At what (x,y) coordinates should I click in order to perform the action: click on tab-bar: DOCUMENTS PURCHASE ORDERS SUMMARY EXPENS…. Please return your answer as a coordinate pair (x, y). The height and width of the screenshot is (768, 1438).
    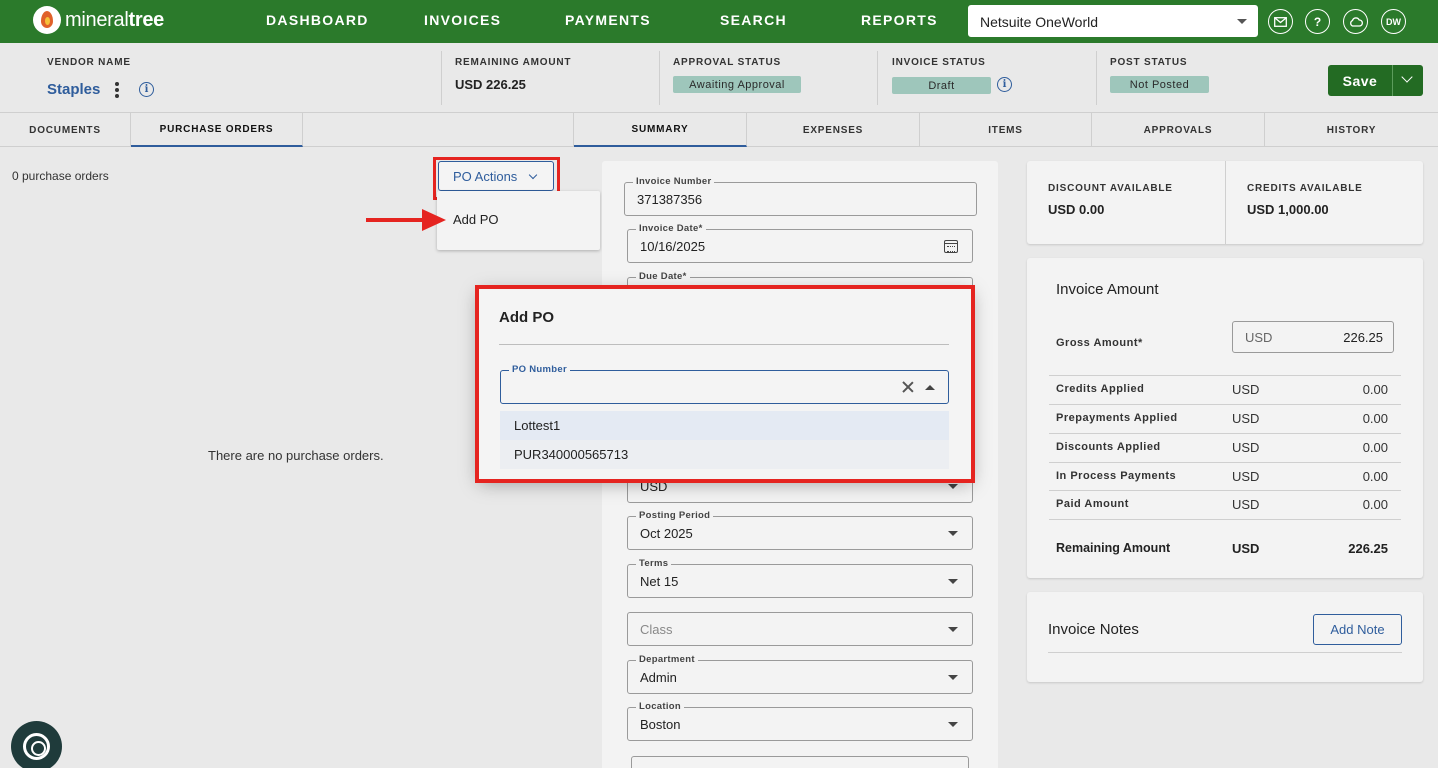
    Looking at the image, I should click on (719, 130).